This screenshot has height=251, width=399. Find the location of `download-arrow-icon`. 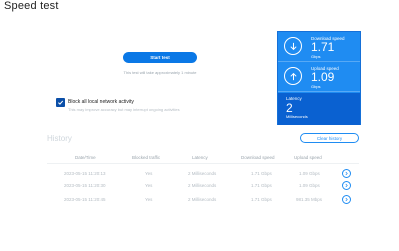

download-arrow-icon is located at coordinates (293, 46).